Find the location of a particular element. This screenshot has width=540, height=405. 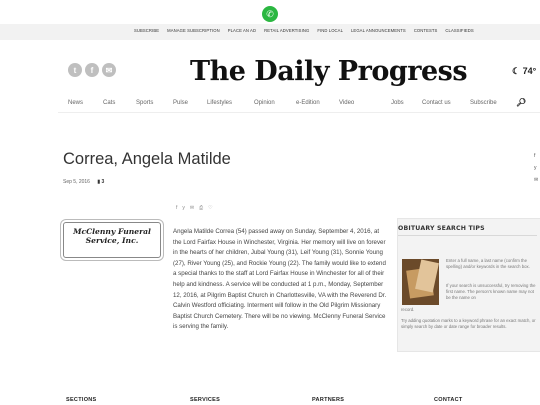

tips-paragraph-2-end: record. is located at coordinates (408, 309).